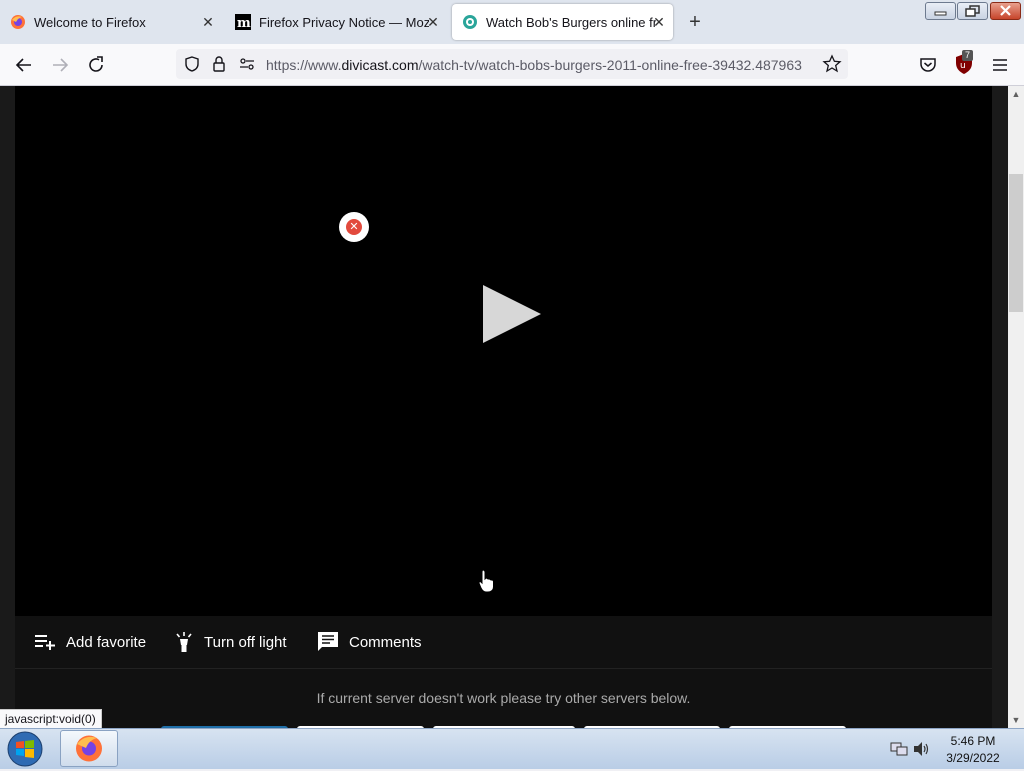 The image size is (1024, 771). What do you see at coordinates (51, 719) in the screenshot?
I see `status-bar: javascript:void(0)` at bounding box center [51, 719].